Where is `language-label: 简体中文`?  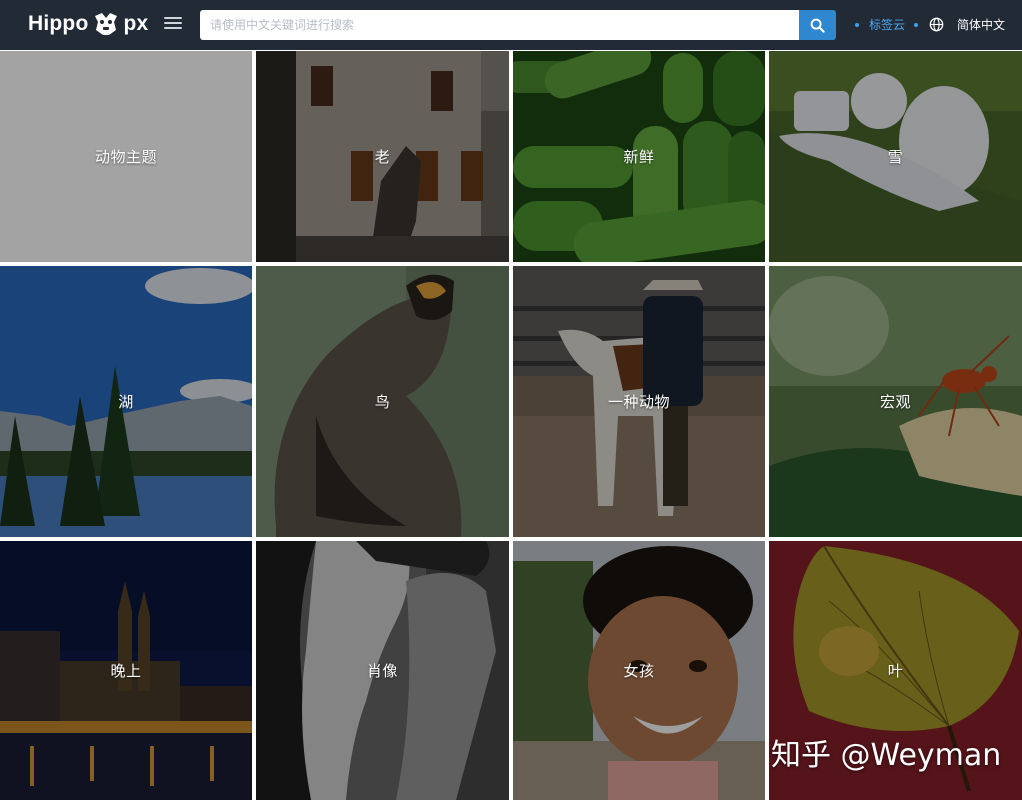 language-label: 简体中文 is located at coordinates (981, 25).